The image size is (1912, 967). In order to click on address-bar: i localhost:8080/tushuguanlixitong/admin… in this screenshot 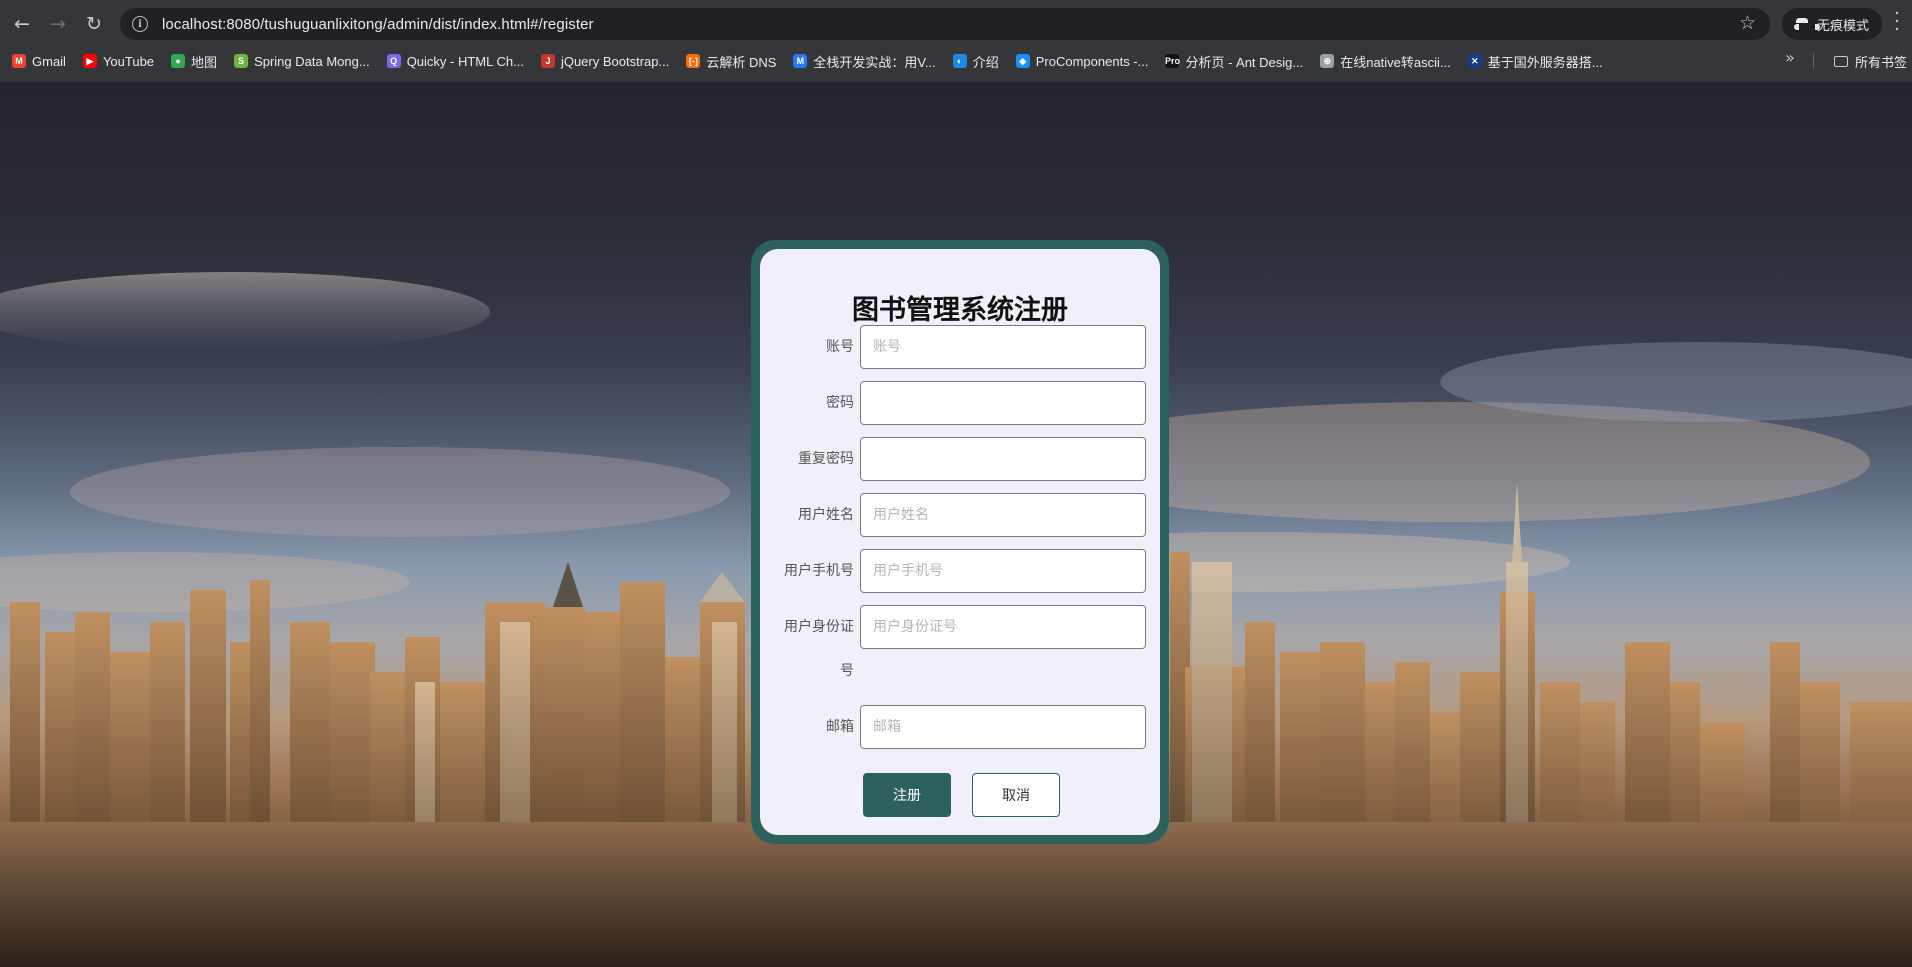, I will do `click(945, 24)`.